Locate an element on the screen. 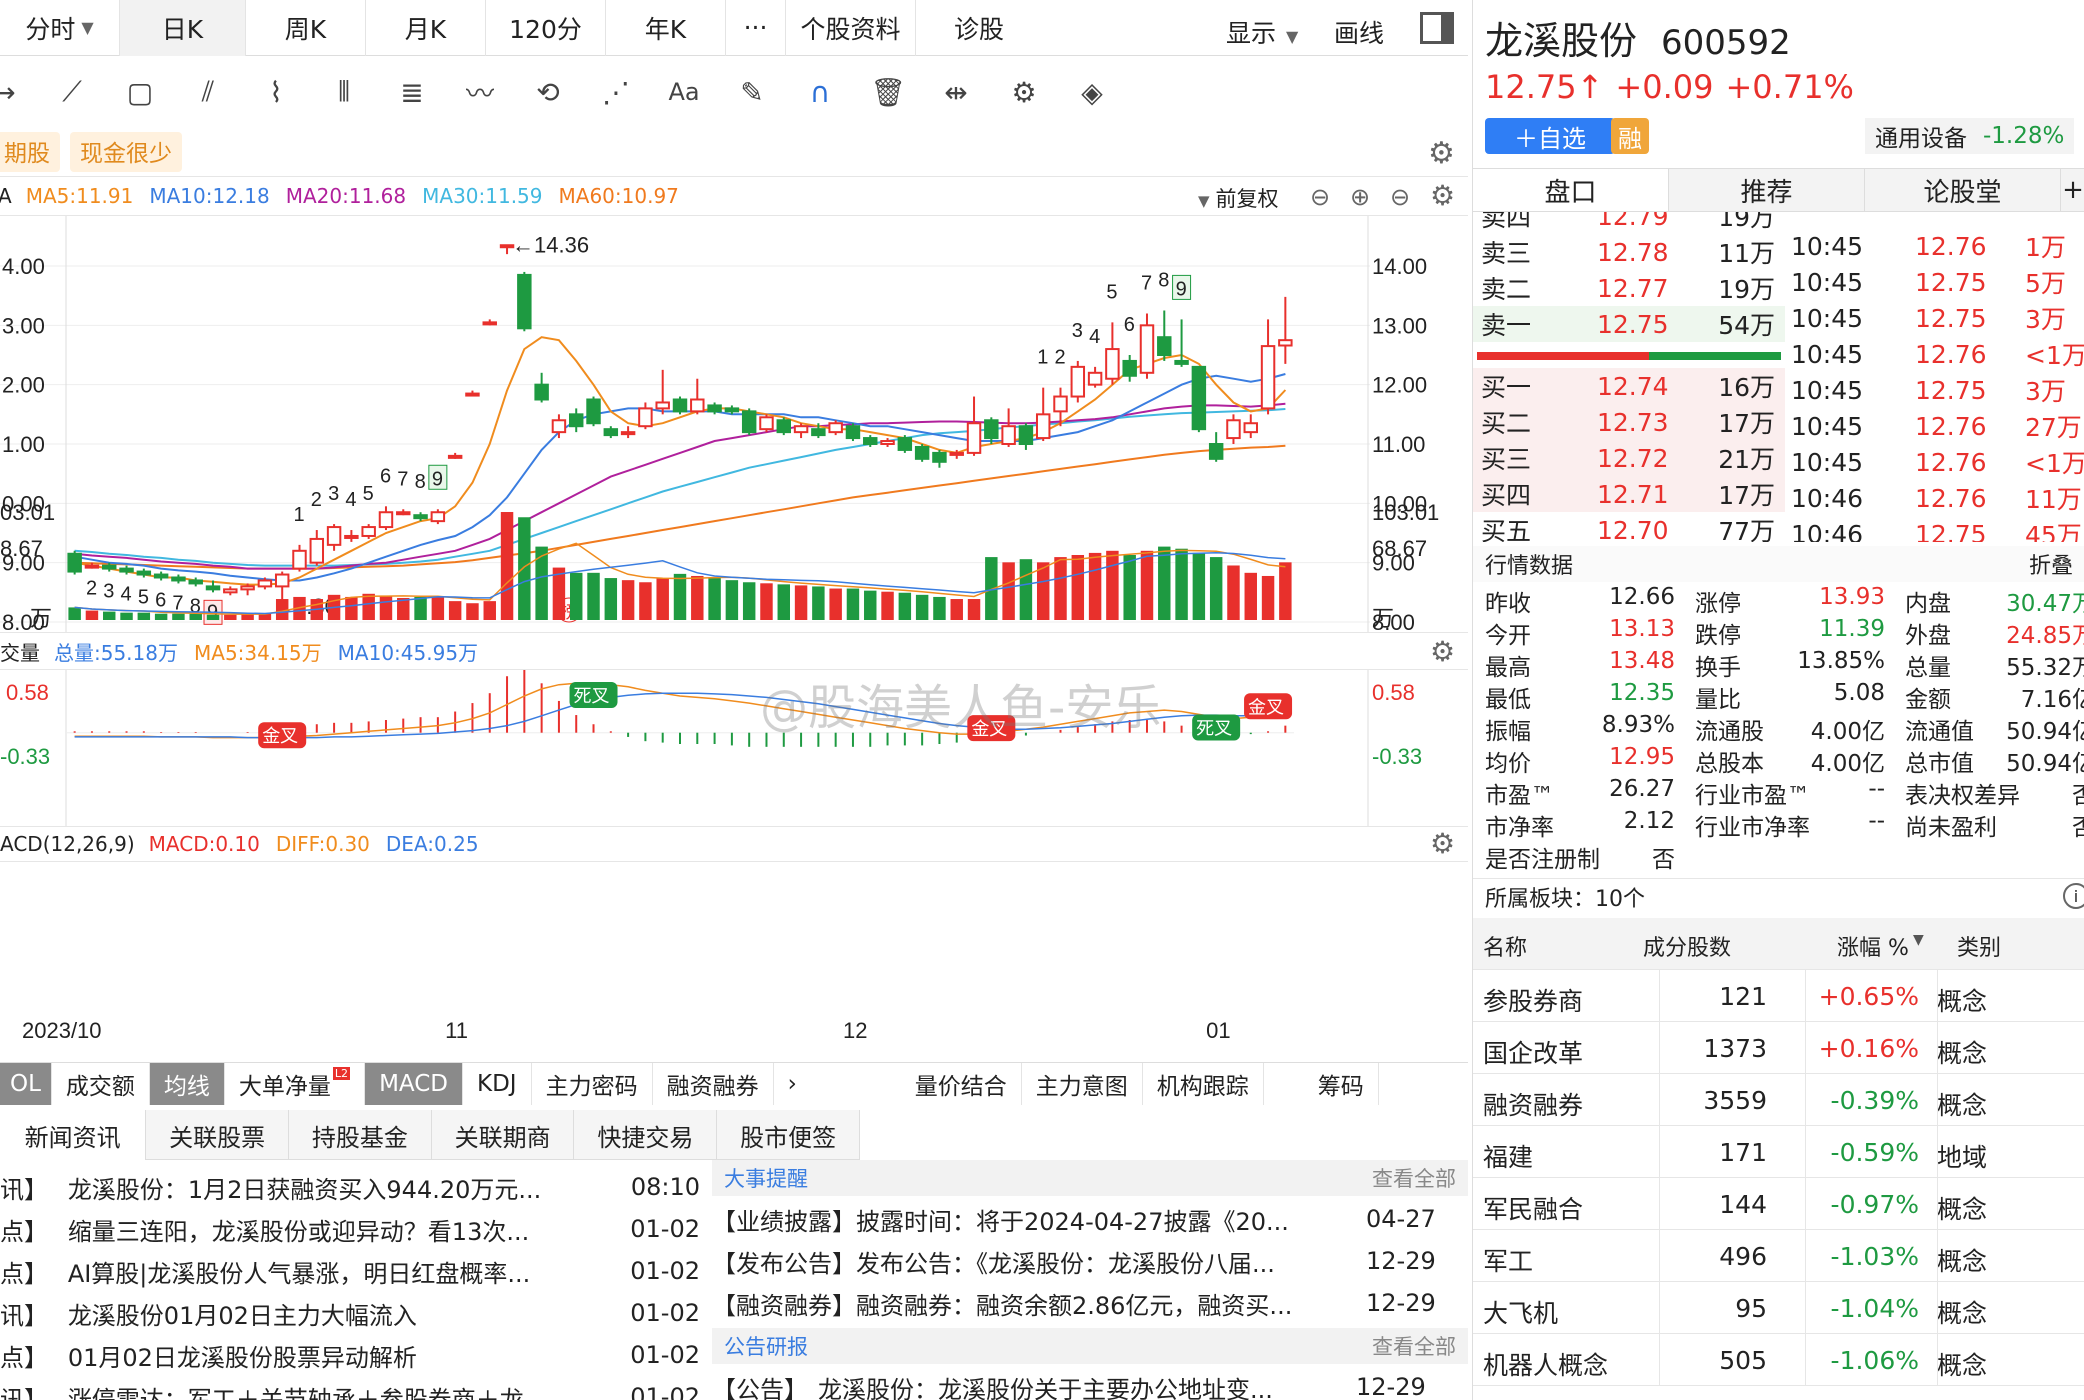  sector-row: 军工 496 -1.03% 概念 is located at coordinates (1778, 1256).